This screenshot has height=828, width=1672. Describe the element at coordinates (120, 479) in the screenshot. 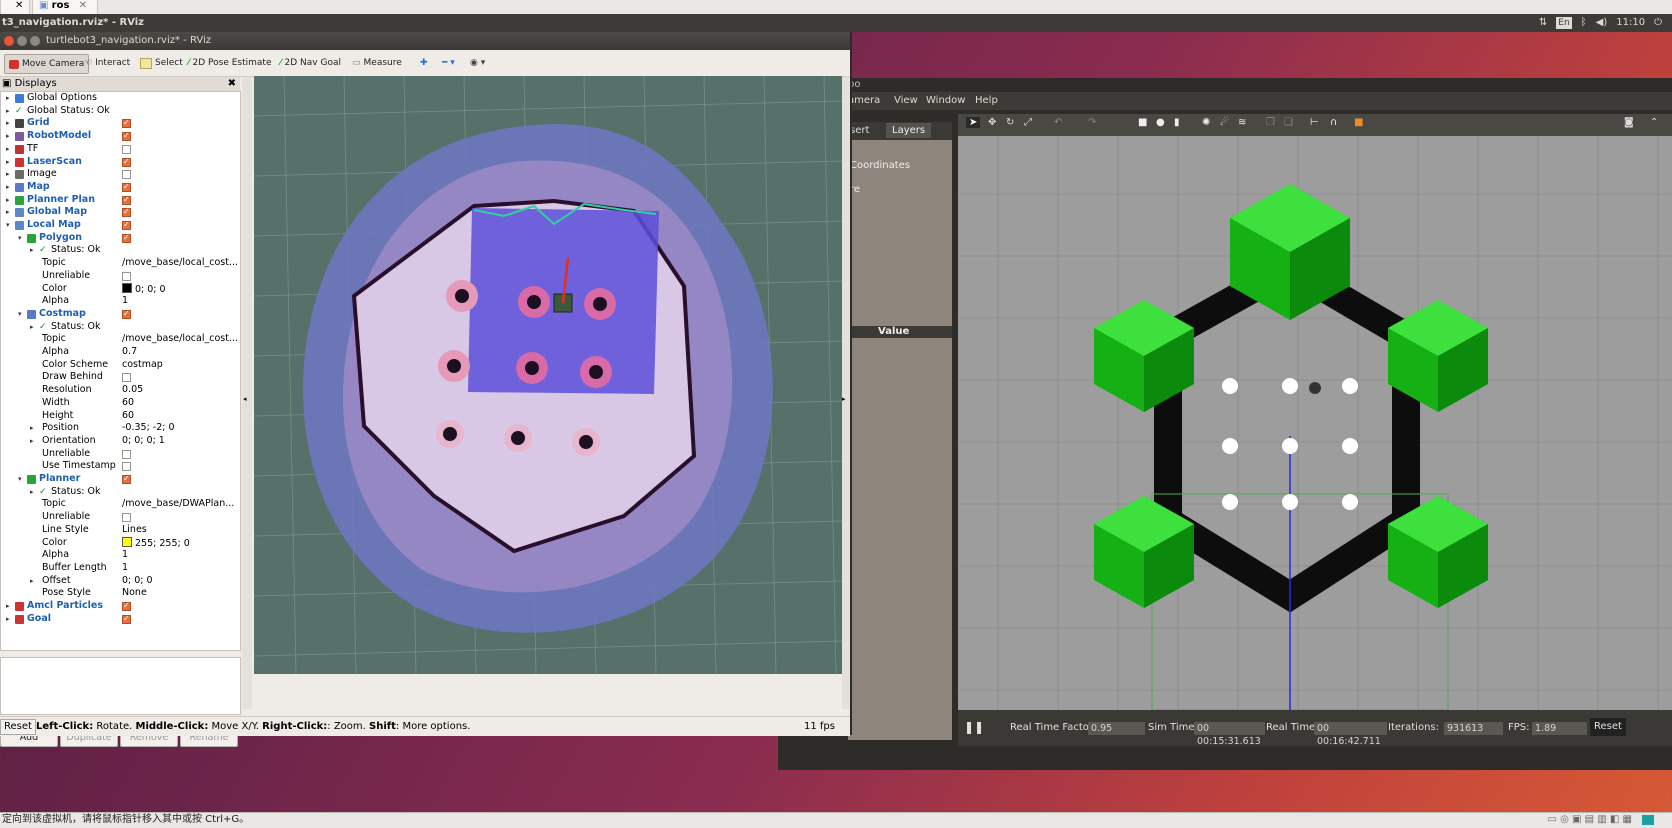

I see `tree-row: ▾ Planner` at that location.